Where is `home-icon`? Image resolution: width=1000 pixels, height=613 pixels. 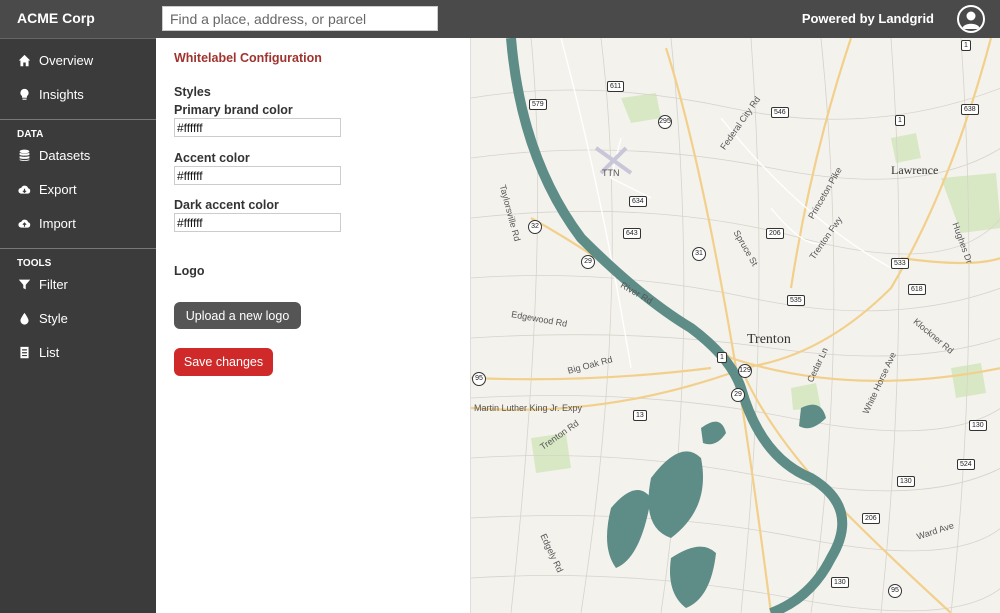
home-icon is located at coordinates (24, 60).